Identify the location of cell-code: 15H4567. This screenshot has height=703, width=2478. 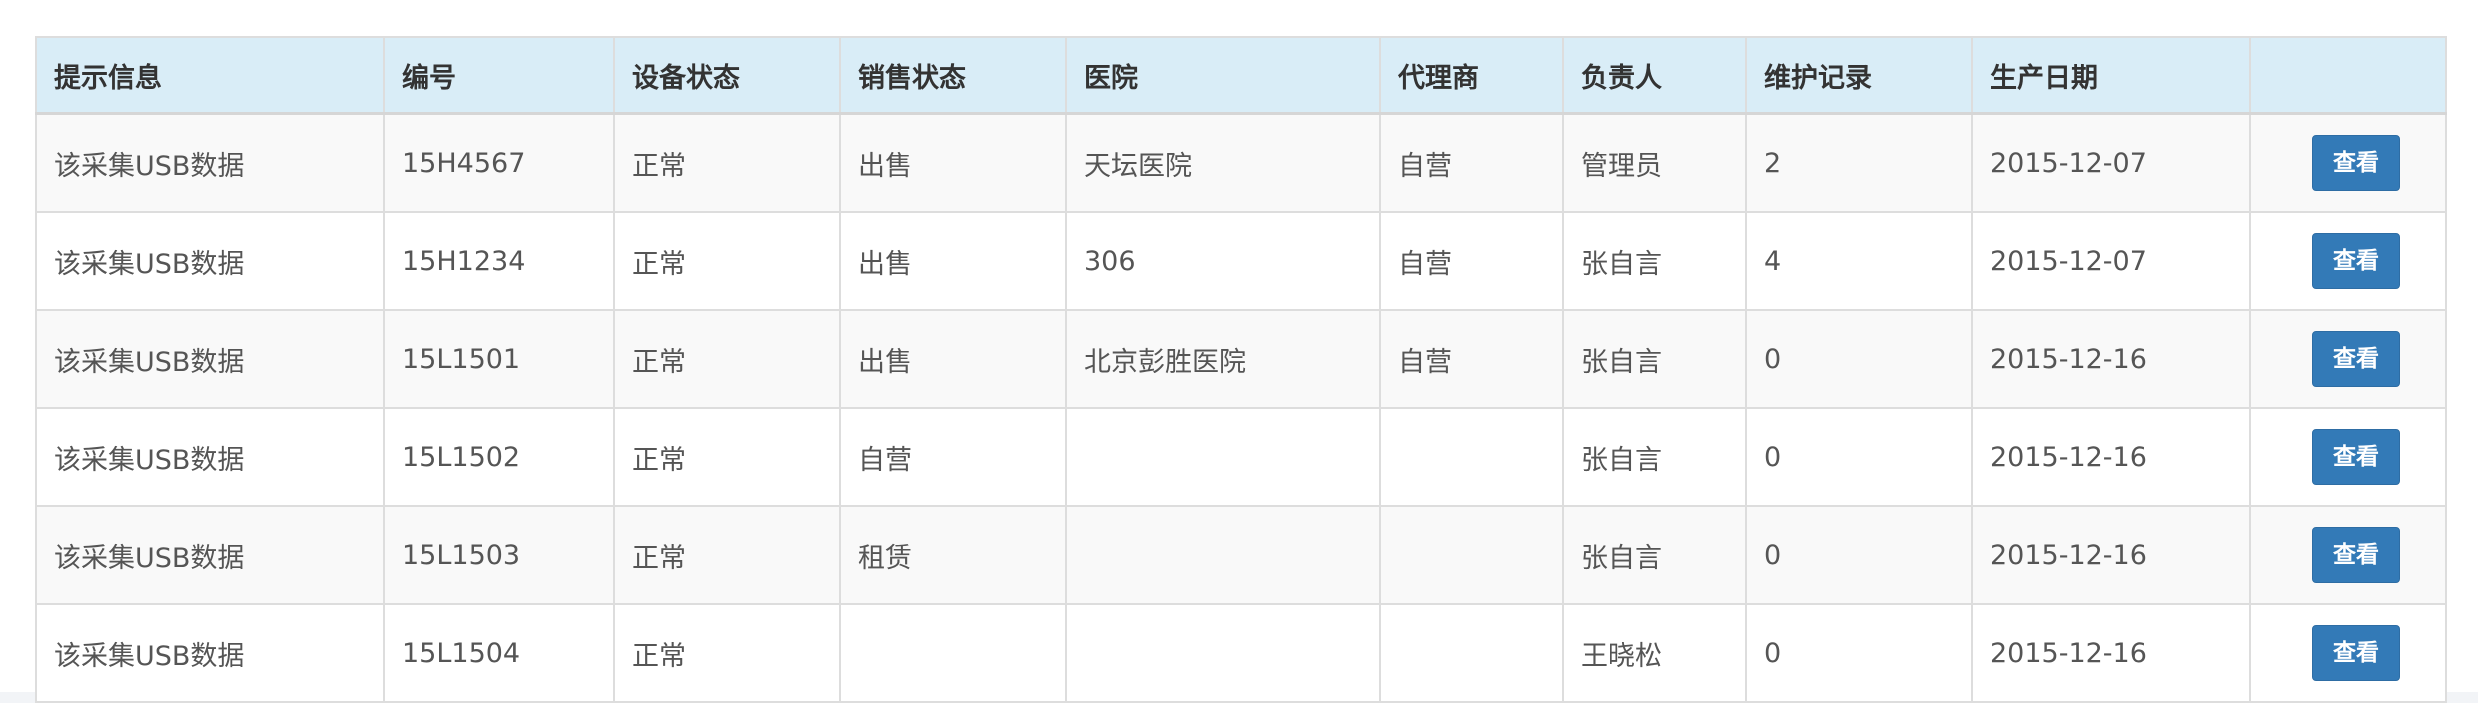
(499, 162).